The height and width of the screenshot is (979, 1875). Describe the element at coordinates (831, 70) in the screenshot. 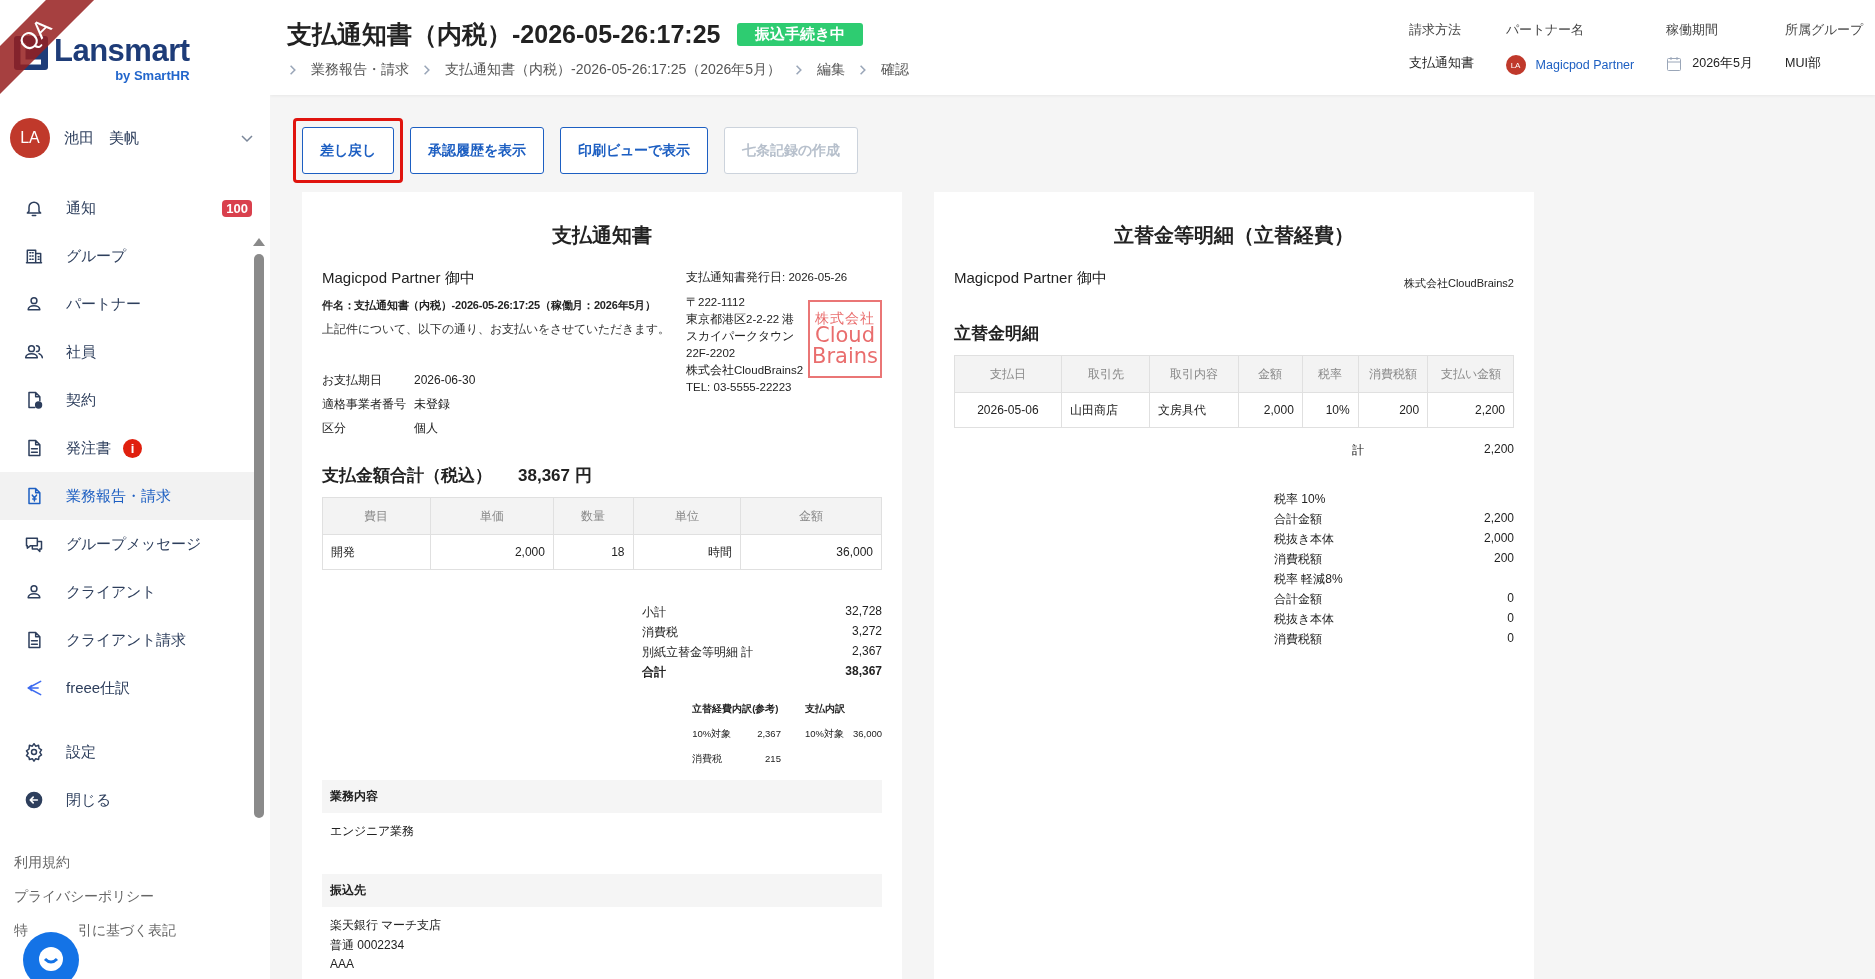

I see `breadcrumb-link: 編集` at that location.